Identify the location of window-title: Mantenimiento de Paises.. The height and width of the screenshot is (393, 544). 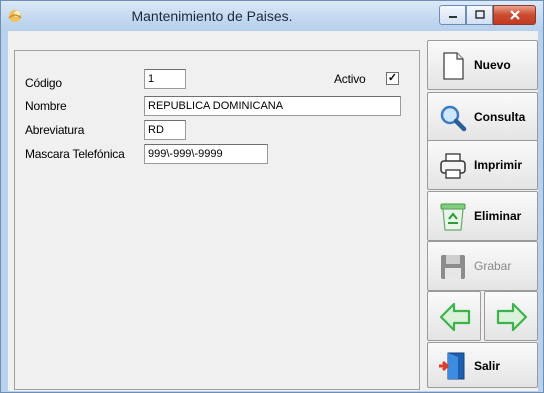
(212, 16).